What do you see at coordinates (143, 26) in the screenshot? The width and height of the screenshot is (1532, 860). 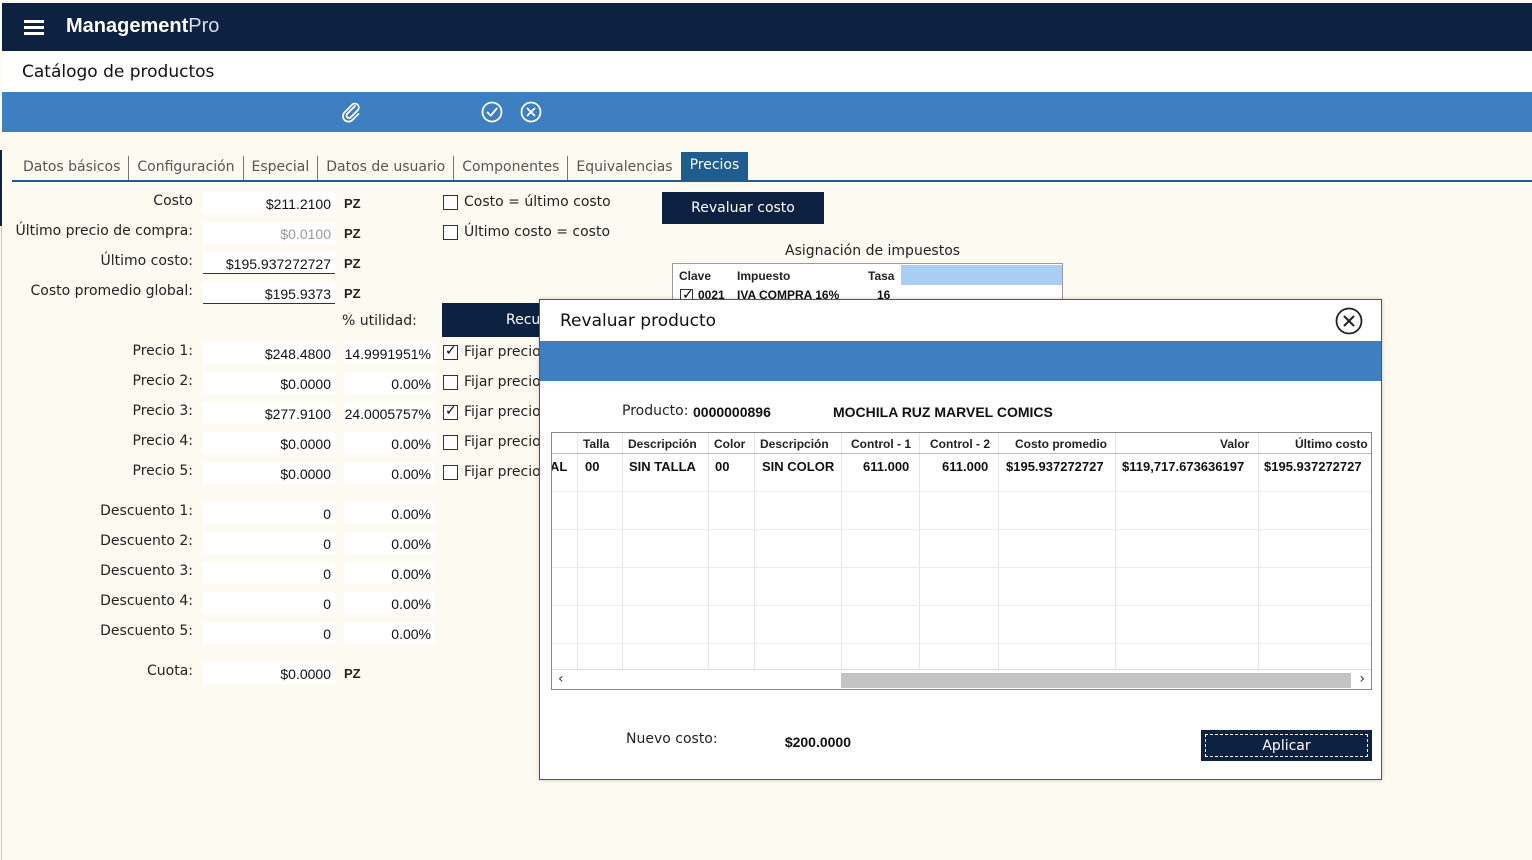 I see `app-title: ManagementPro` at bounding box center [143, 26].